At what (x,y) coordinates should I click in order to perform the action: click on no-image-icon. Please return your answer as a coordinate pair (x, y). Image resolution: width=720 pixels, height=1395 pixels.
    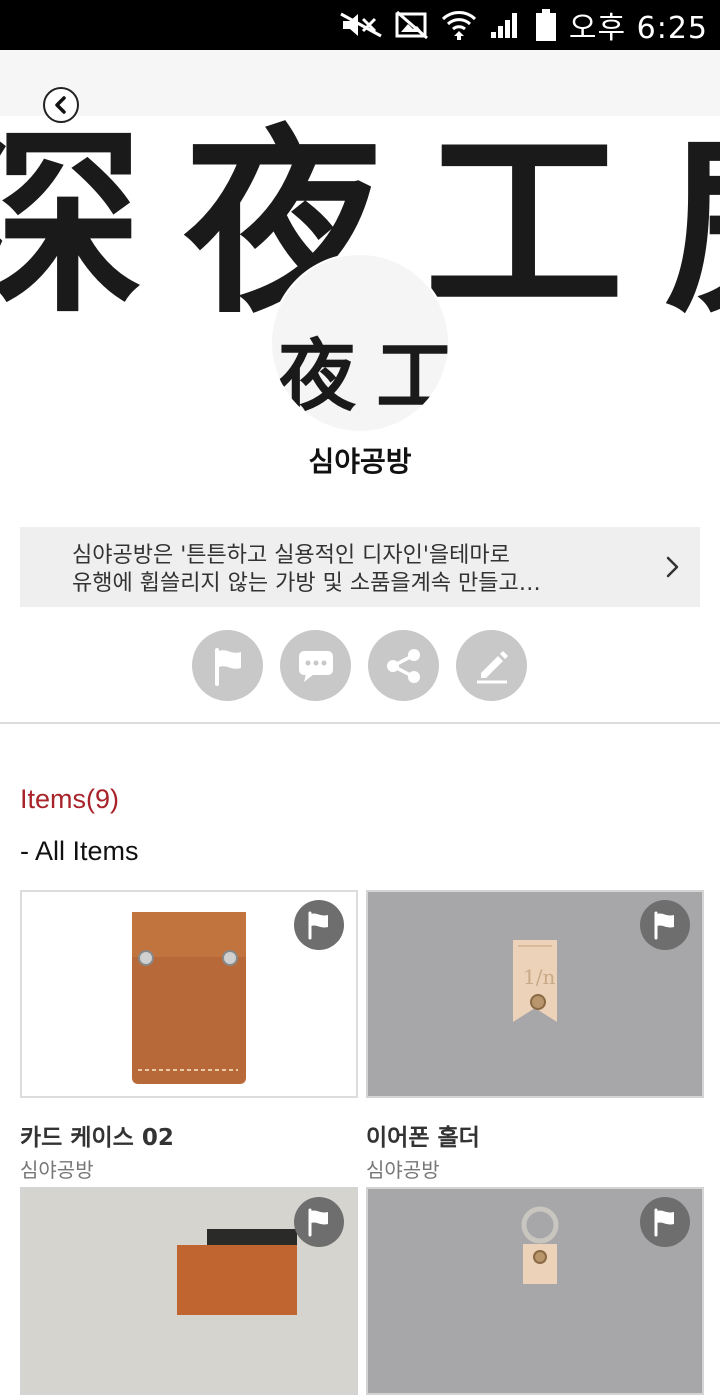
    Looking at the image, I should click on (411, 25).